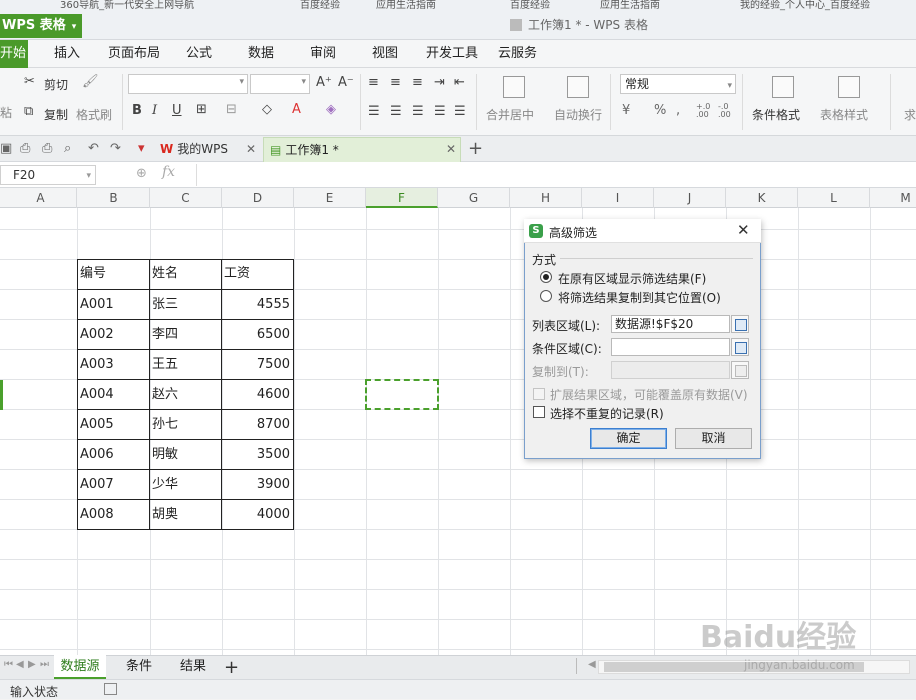  I want to click on column-header-e: E, so click(330, 198).